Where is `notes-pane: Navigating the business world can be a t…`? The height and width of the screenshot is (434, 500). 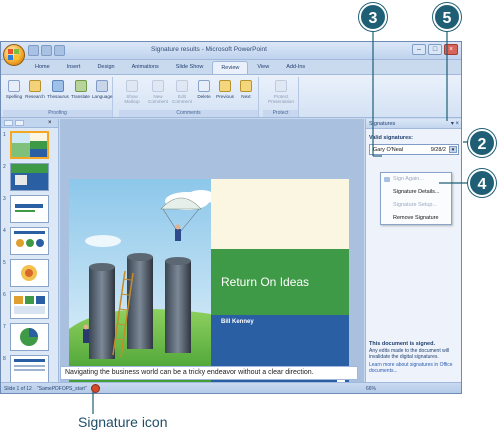
notes-pane: Navigating the business world can be a t… is located at coordinates (209, 373).